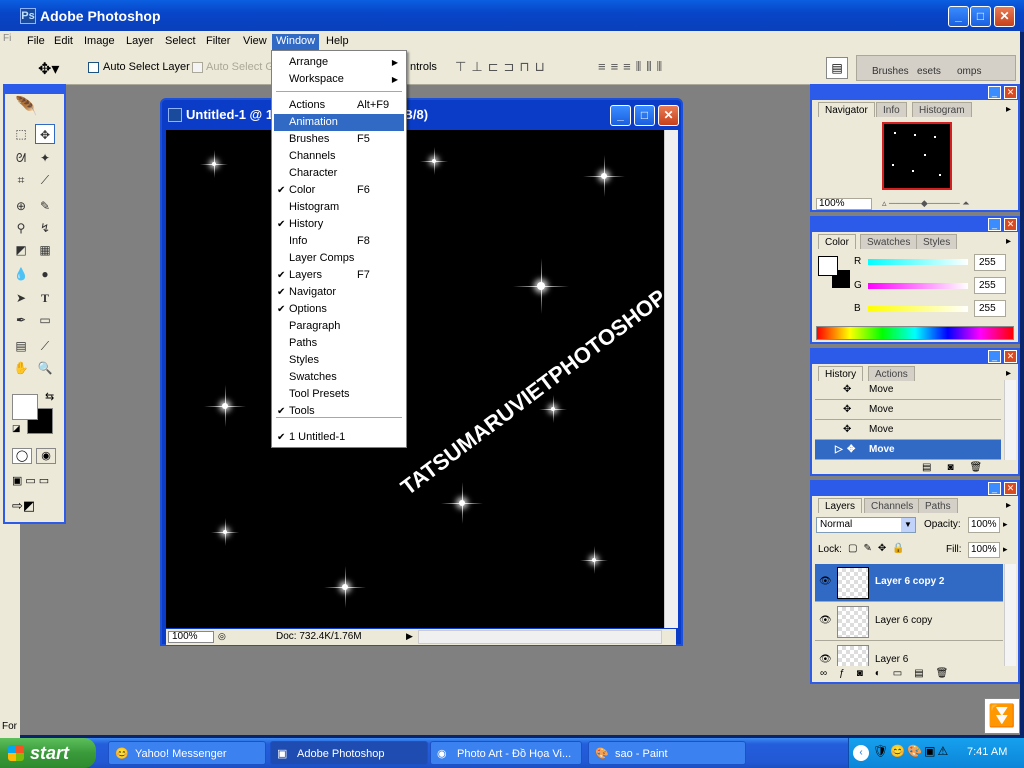 The image size is (1024, 768). I want to click on menu-select: Select, so click(180, 42).